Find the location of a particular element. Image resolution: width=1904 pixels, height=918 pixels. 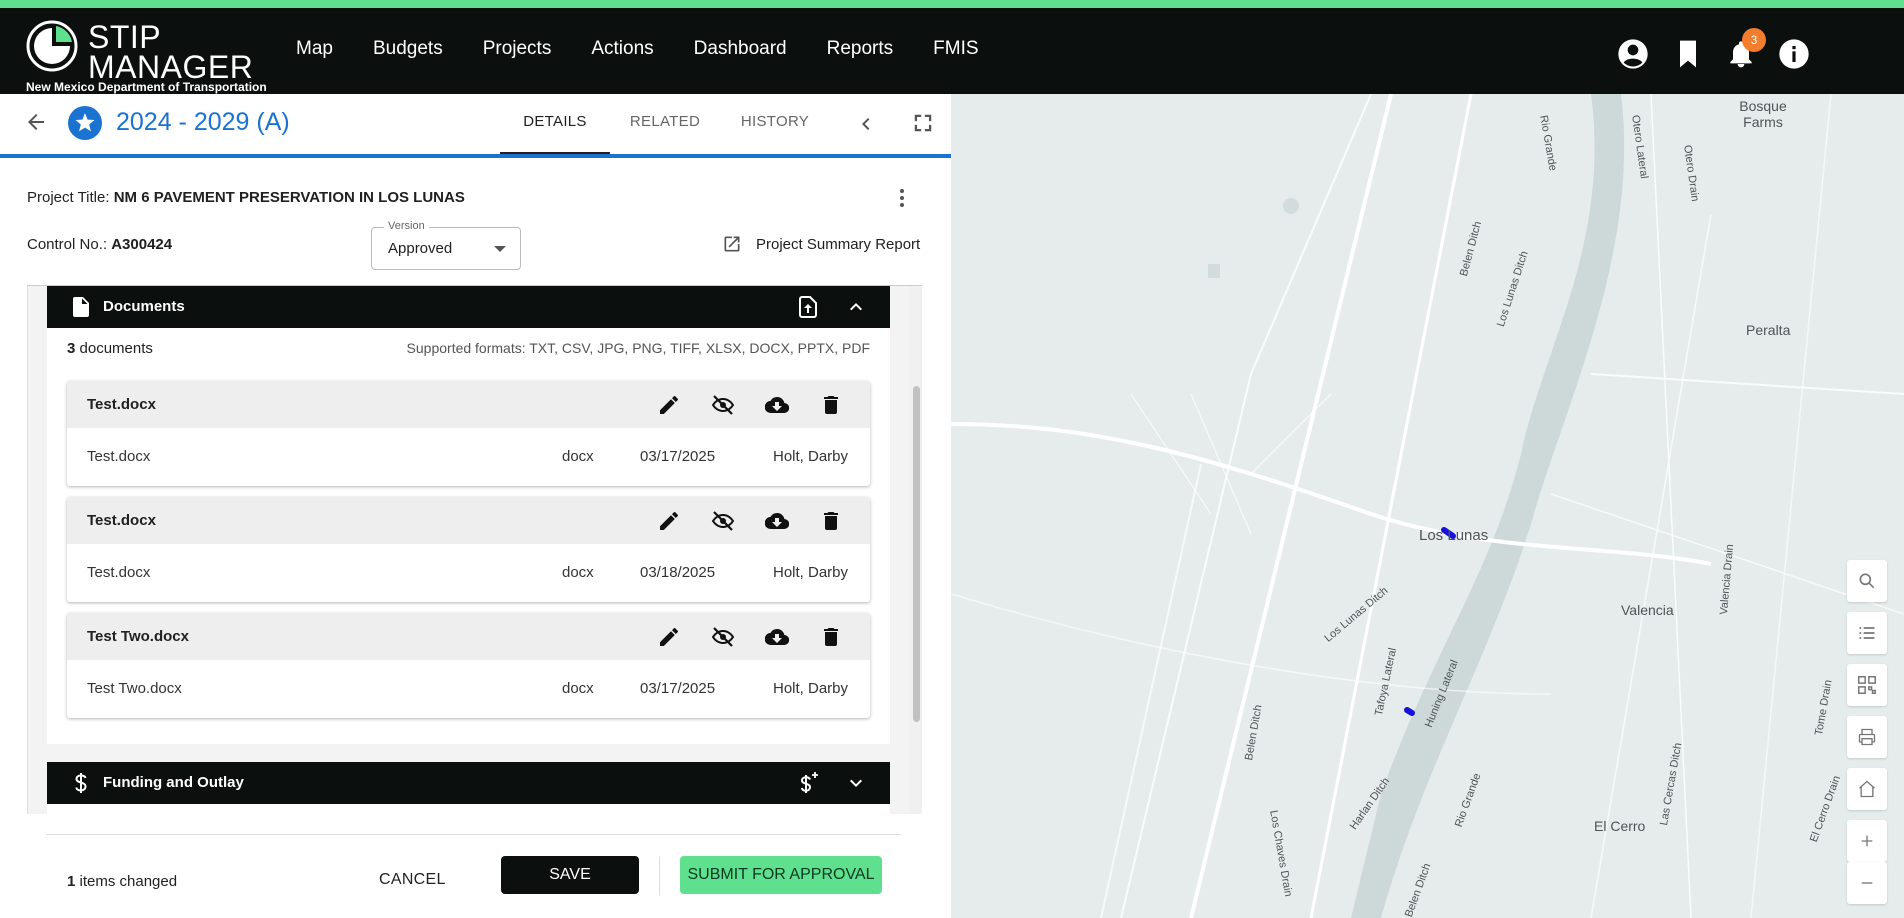

top-accent-strip is located at coordinates (952, 4).